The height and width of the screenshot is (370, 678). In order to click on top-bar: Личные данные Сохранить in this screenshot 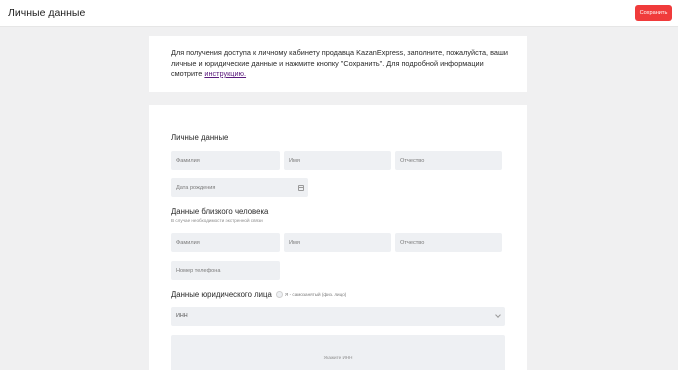, I will do `click(339, 13)`.